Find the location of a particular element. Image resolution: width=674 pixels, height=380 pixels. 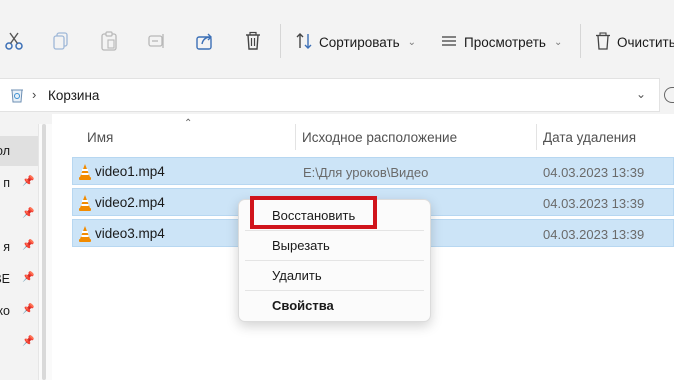

nav-item: ол is located at coordinates (19, 151).